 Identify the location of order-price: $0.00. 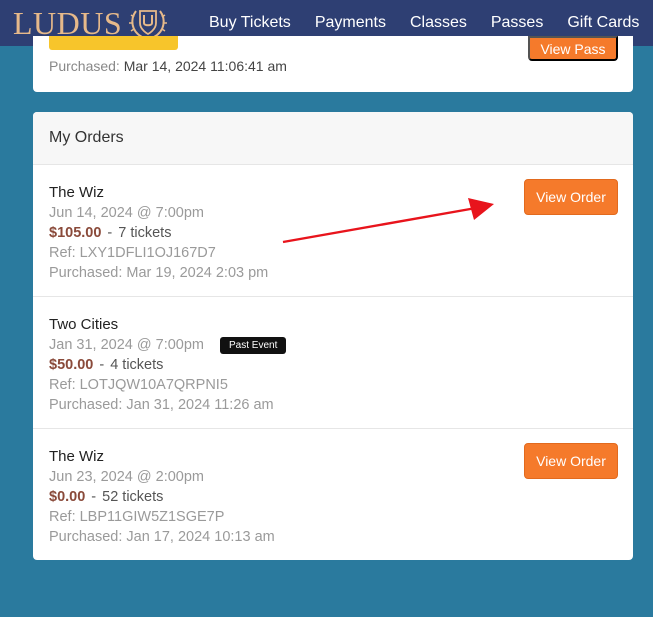
(67, 497).